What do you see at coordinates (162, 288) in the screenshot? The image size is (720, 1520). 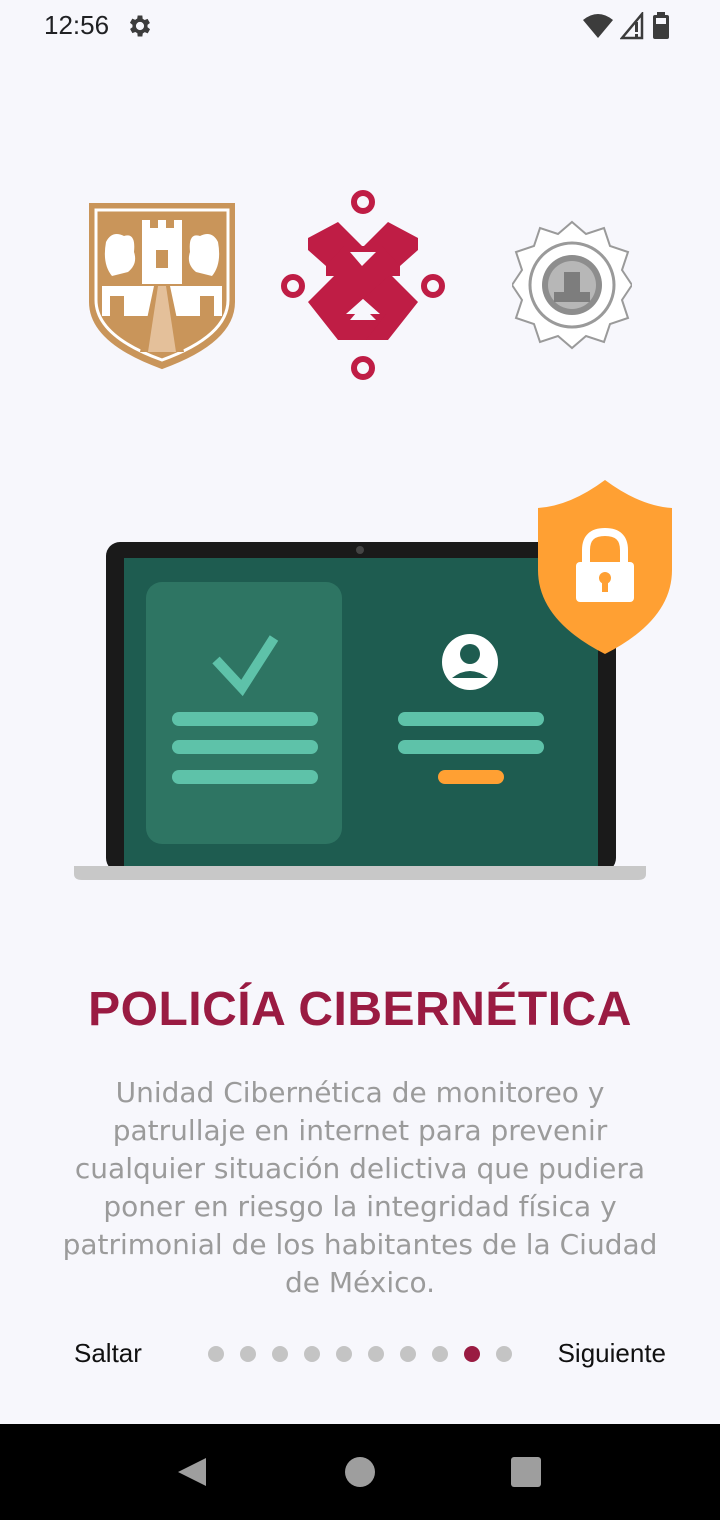 I see `cdmx-shield-logo` at bounding box center [162, 288].